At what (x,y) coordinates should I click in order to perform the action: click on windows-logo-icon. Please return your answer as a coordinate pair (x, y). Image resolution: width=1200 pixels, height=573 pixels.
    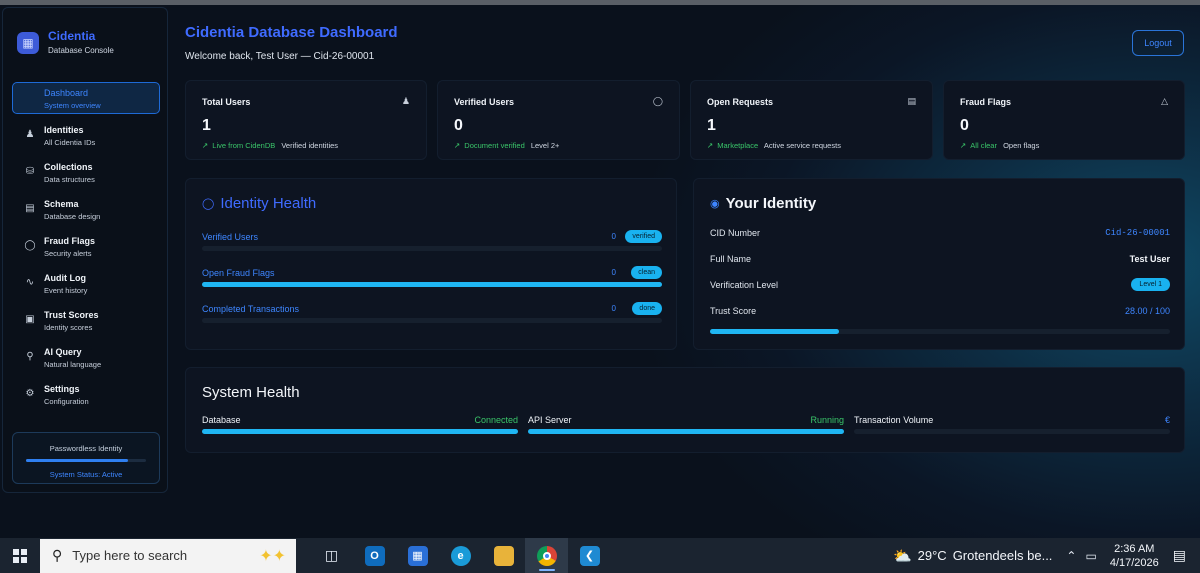
    Looking at the image, I should click on (20, 555).